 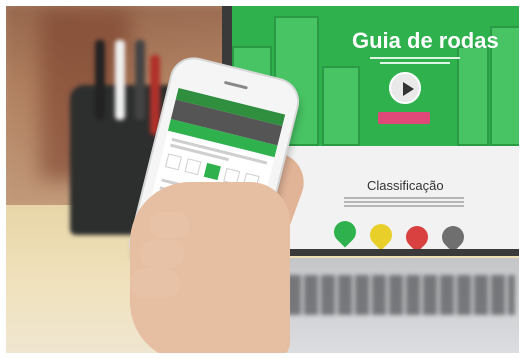 I want to click on hero-title: Guia de rodas, so click(x=425, y=40).